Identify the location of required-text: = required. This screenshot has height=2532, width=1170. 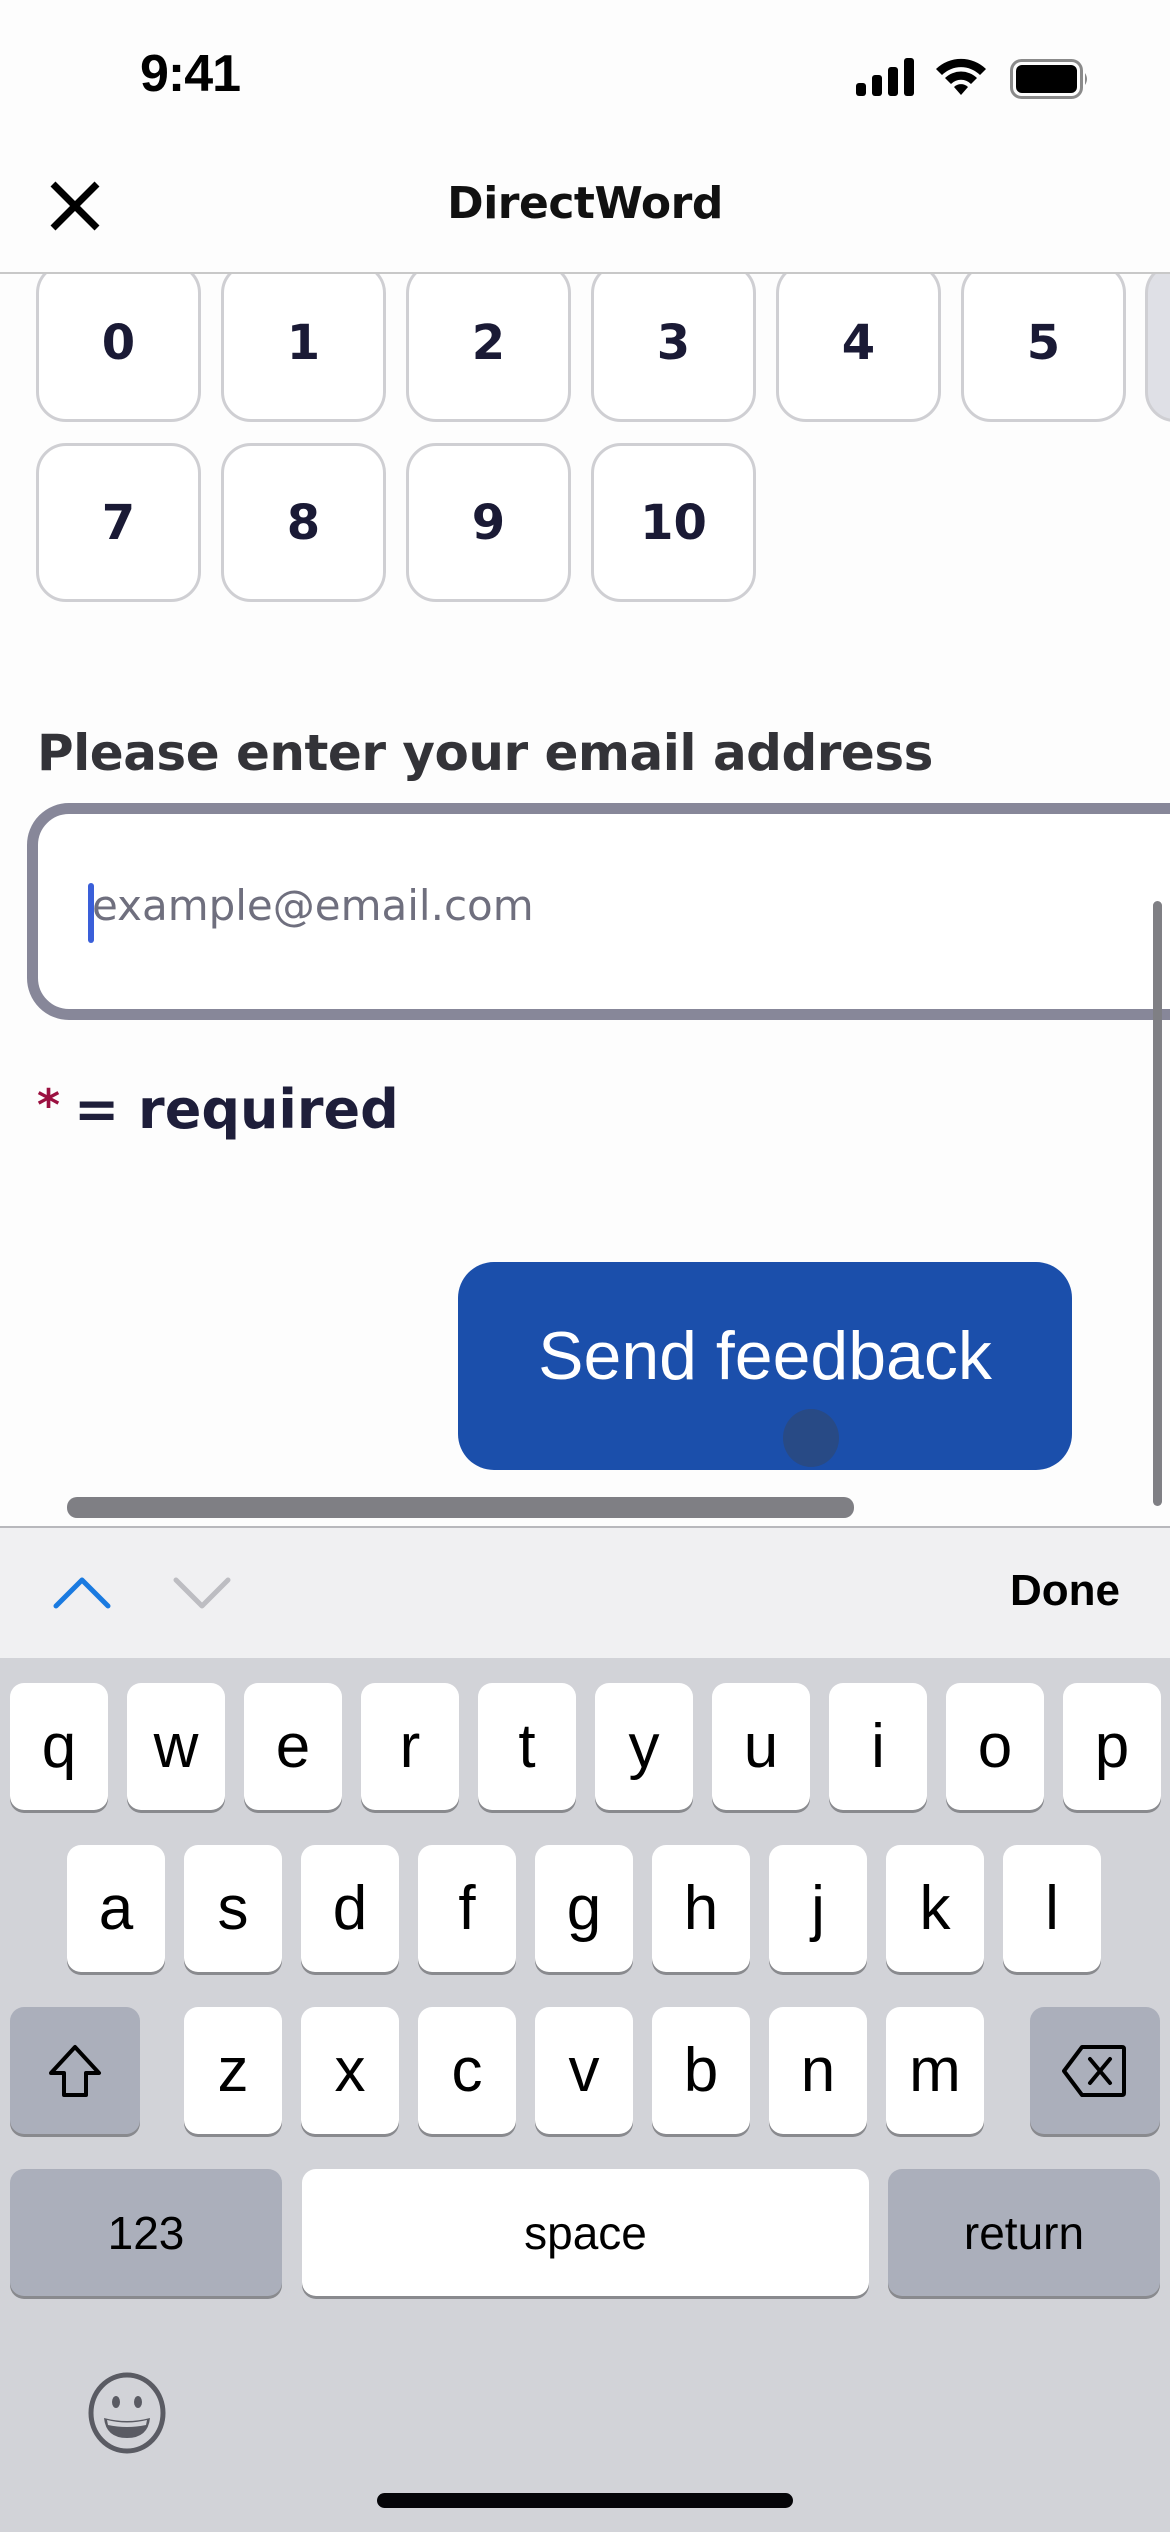
(236, 1109).